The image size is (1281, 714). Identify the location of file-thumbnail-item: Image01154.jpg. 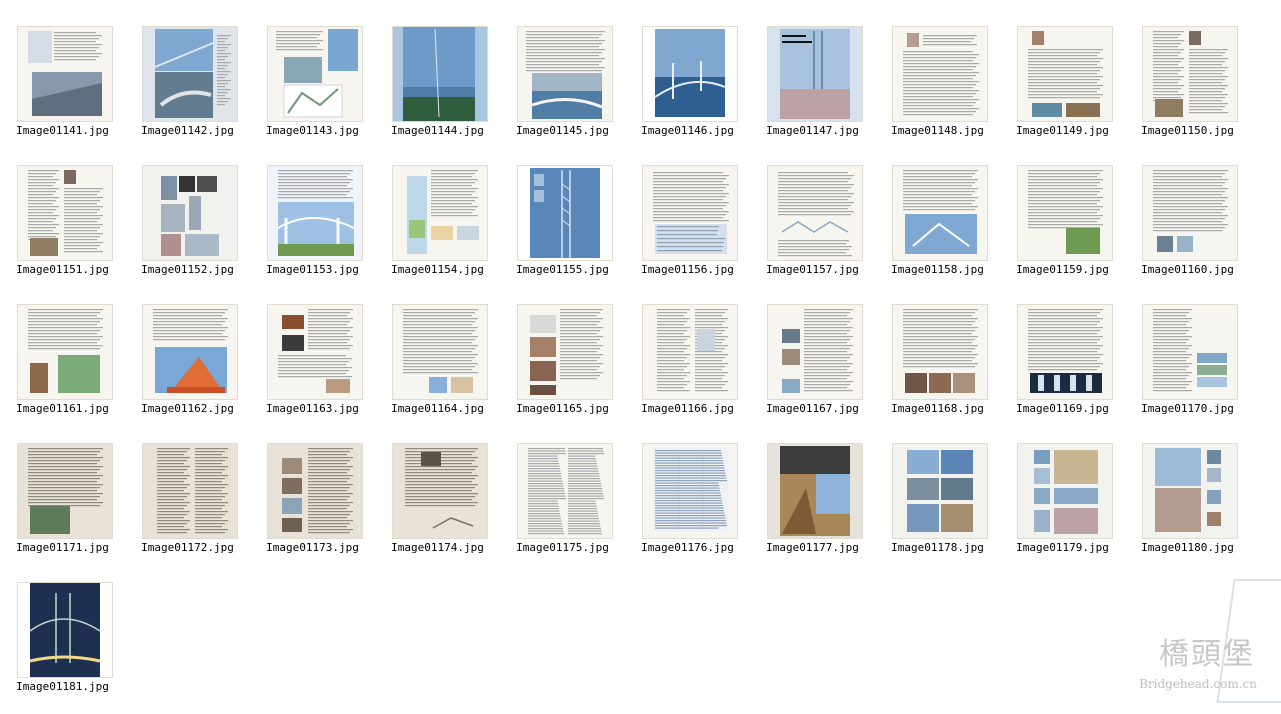
(437, 231).